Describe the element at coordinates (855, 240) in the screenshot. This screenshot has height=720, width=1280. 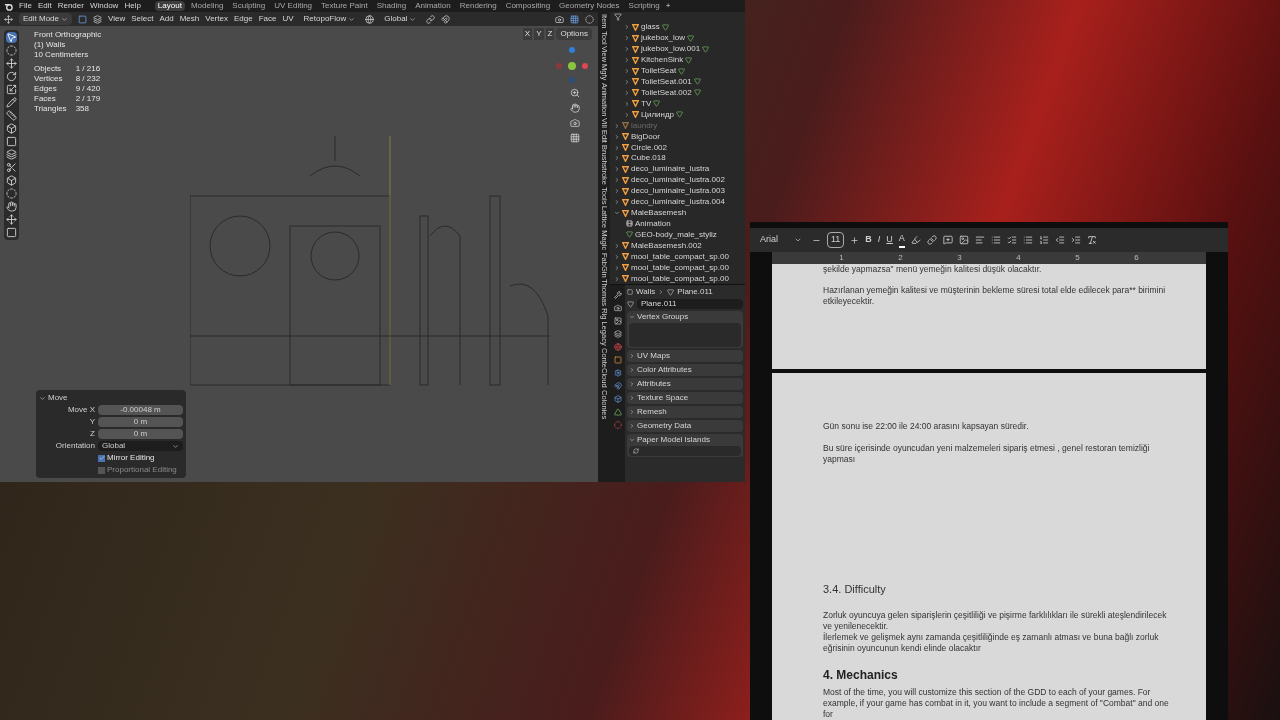
I see `increase-size-icon` at that location.